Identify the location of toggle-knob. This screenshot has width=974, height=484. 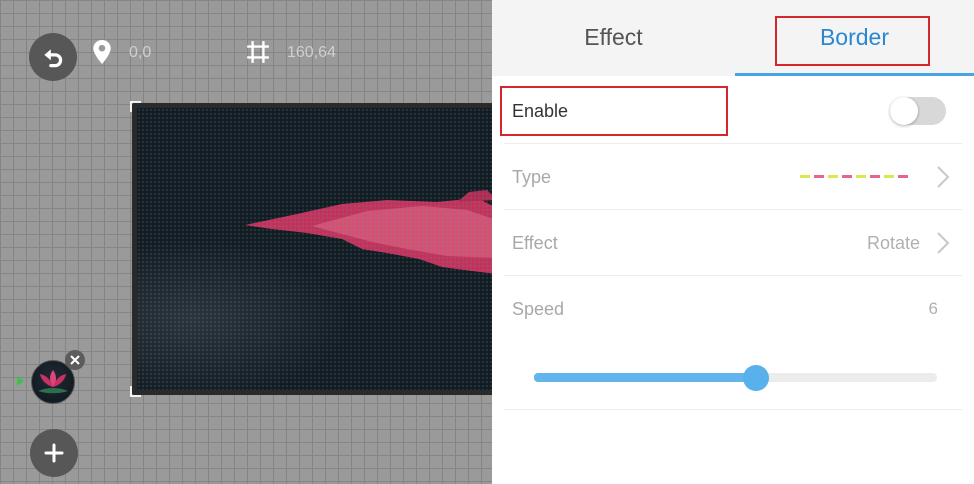
(904, 111).